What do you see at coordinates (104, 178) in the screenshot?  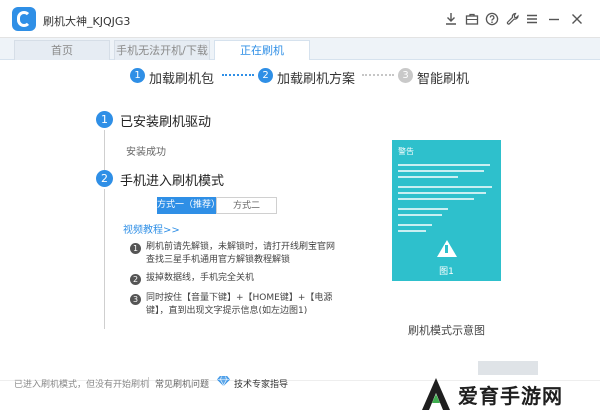 I see `section-2-number: 2` at bounding box center [104, 178].